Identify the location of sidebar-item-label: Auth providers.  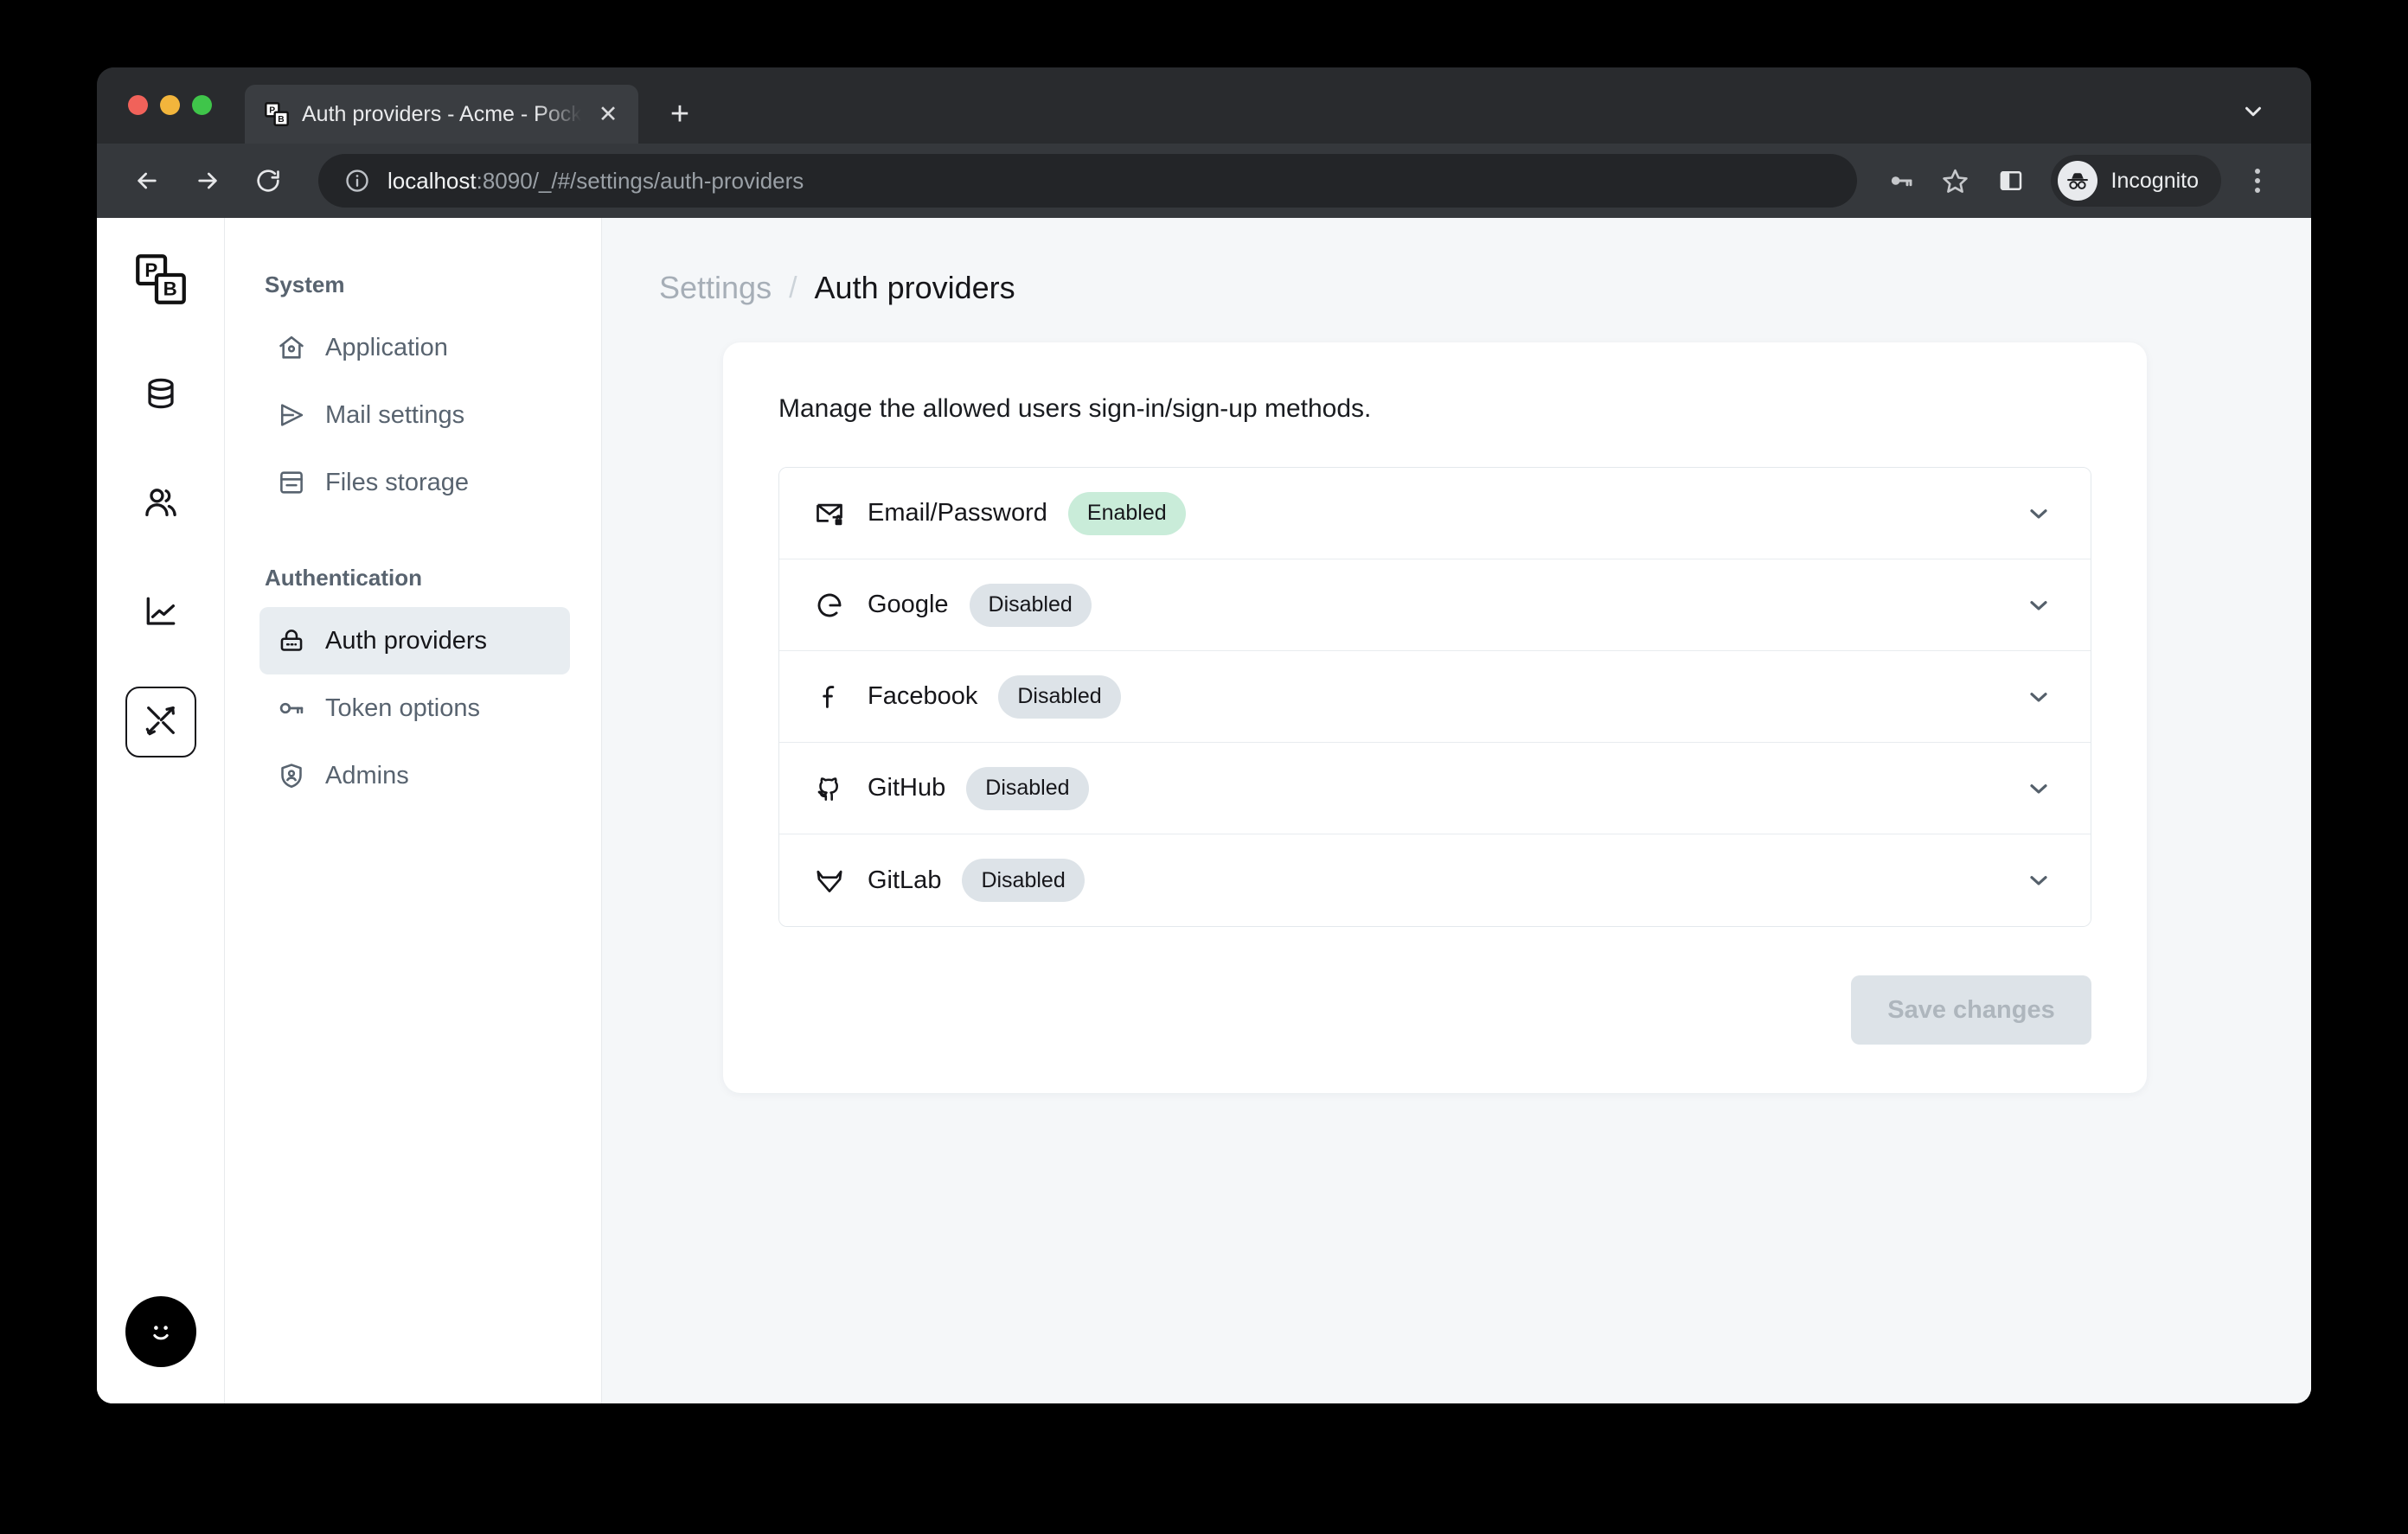
(406, 640).